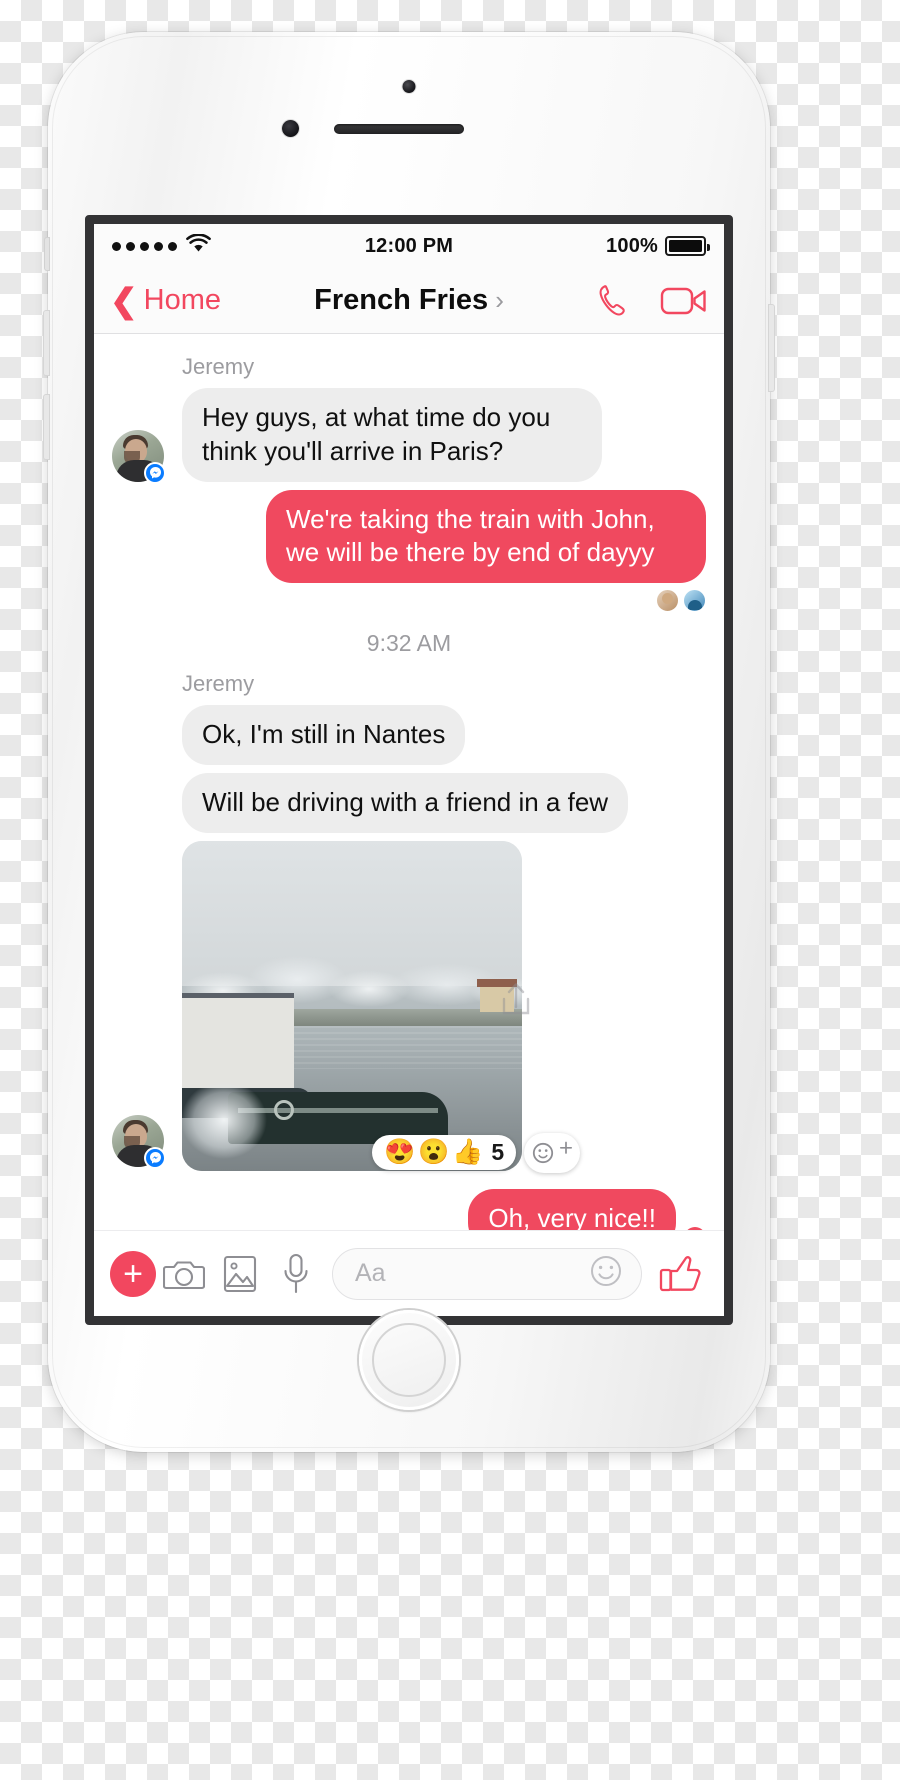  I want to click on home-button, so click(409, 1360).